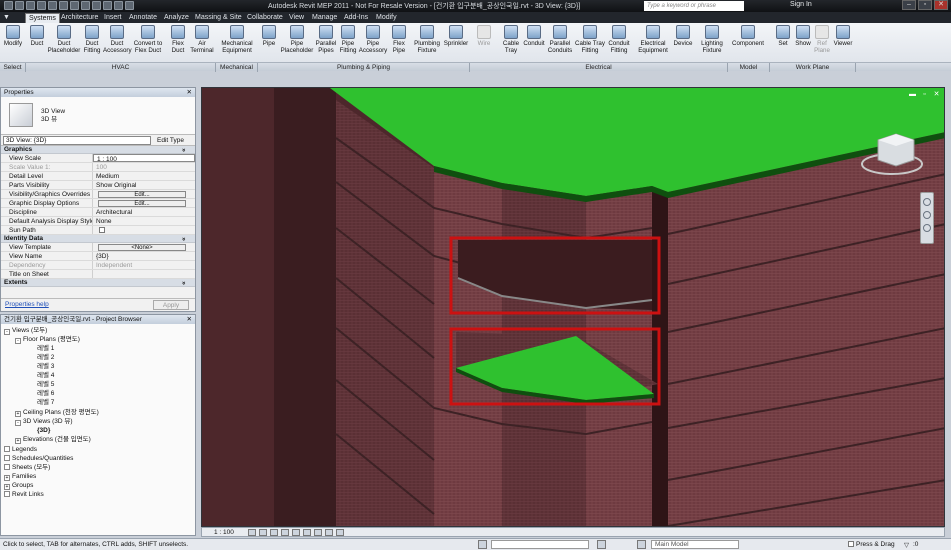 This screenshot has width=951, height=550. What do you see at coordinates (329, 532) in the screenshot?
I see `temporary-hide-icon` at bounding box center [329, 532].